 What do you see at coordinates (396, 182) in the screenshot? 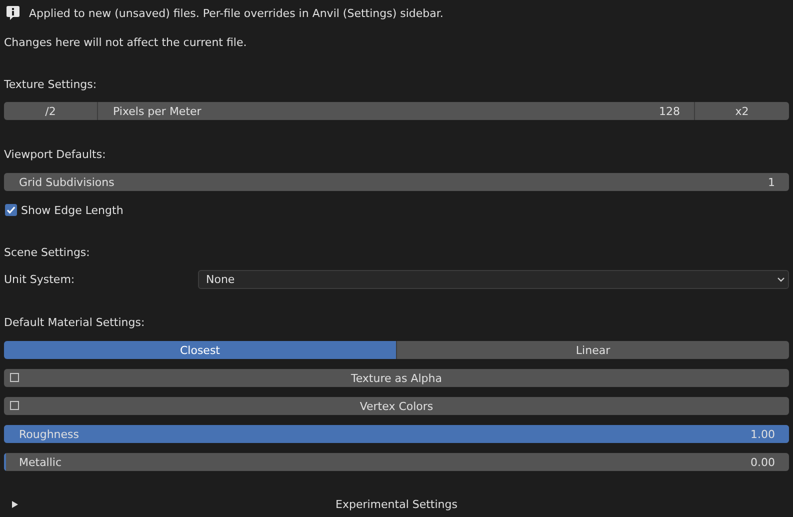
I see `number-field: Grid Subdivisions 1` at bounding box center [396, 182].